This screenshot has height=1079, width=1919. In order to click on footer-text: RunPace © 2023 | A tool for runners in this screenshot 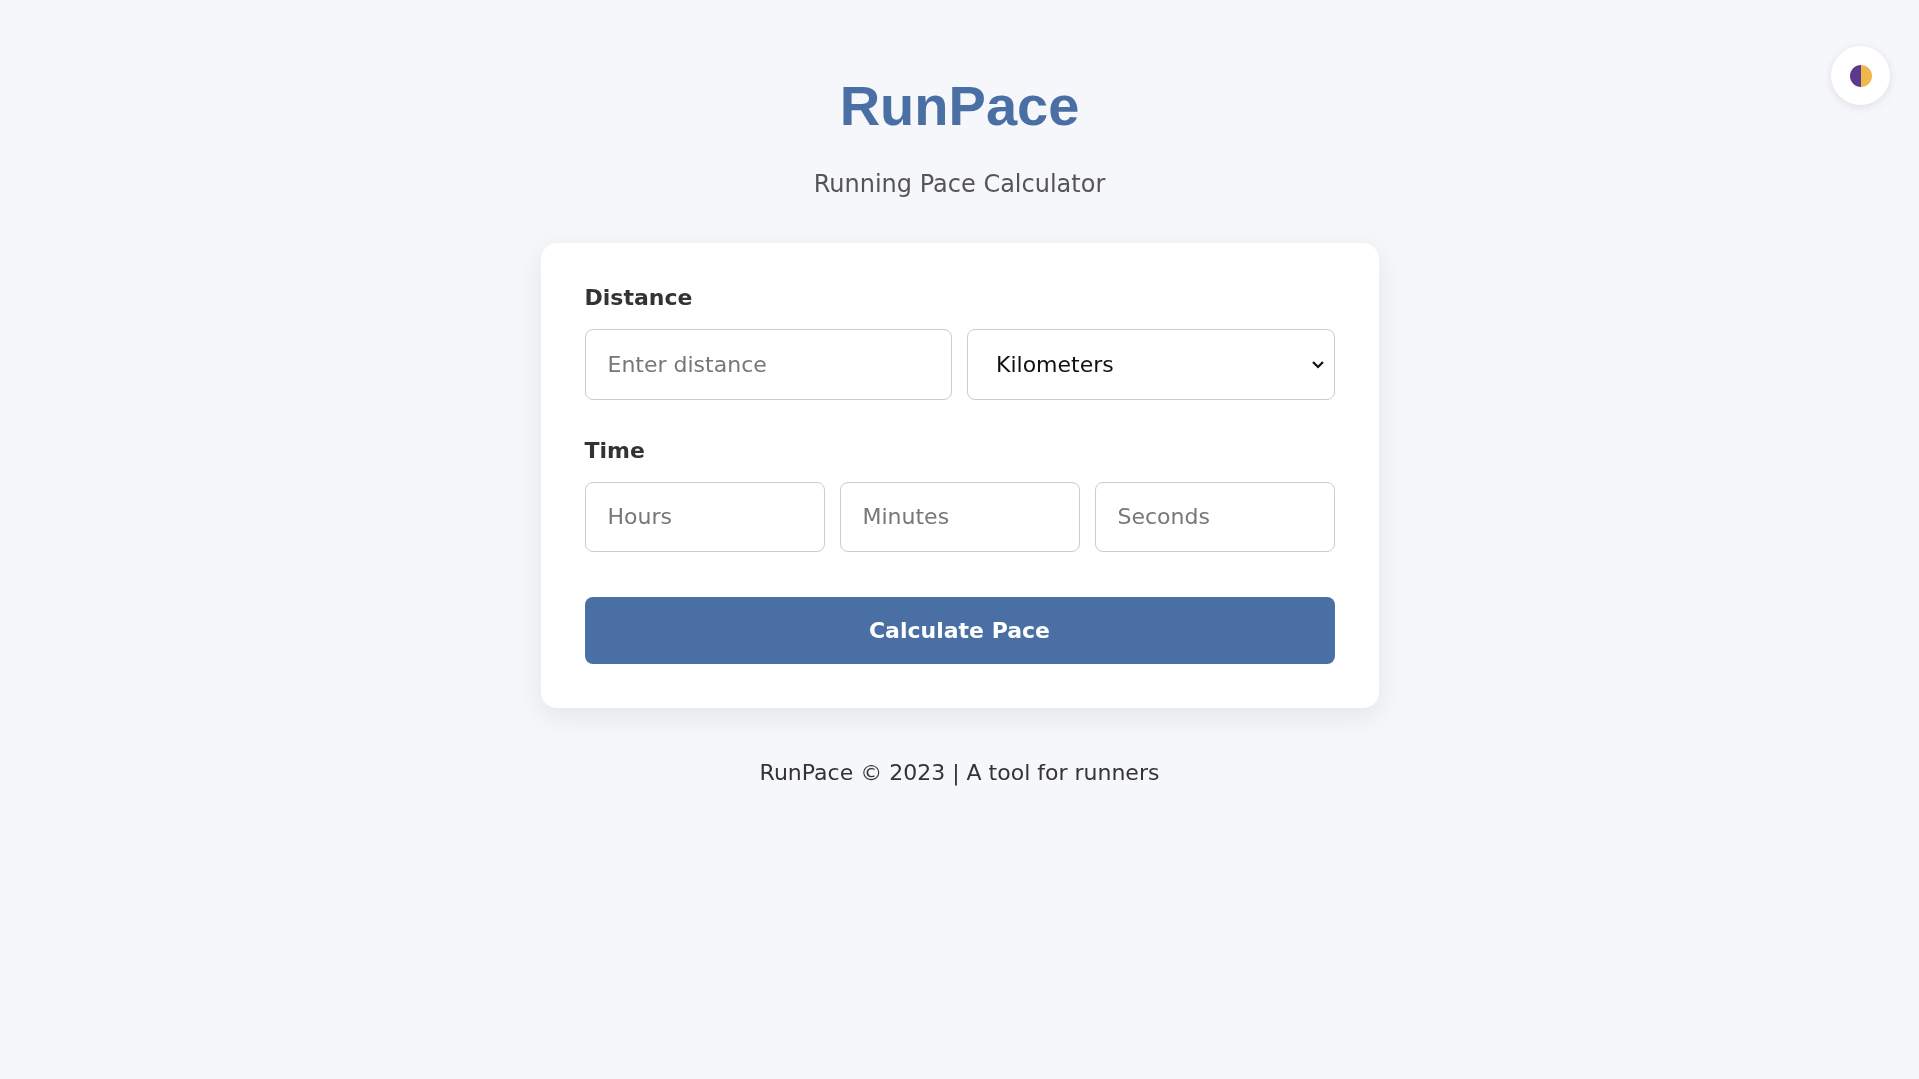, I will do `click(959, 772)`.